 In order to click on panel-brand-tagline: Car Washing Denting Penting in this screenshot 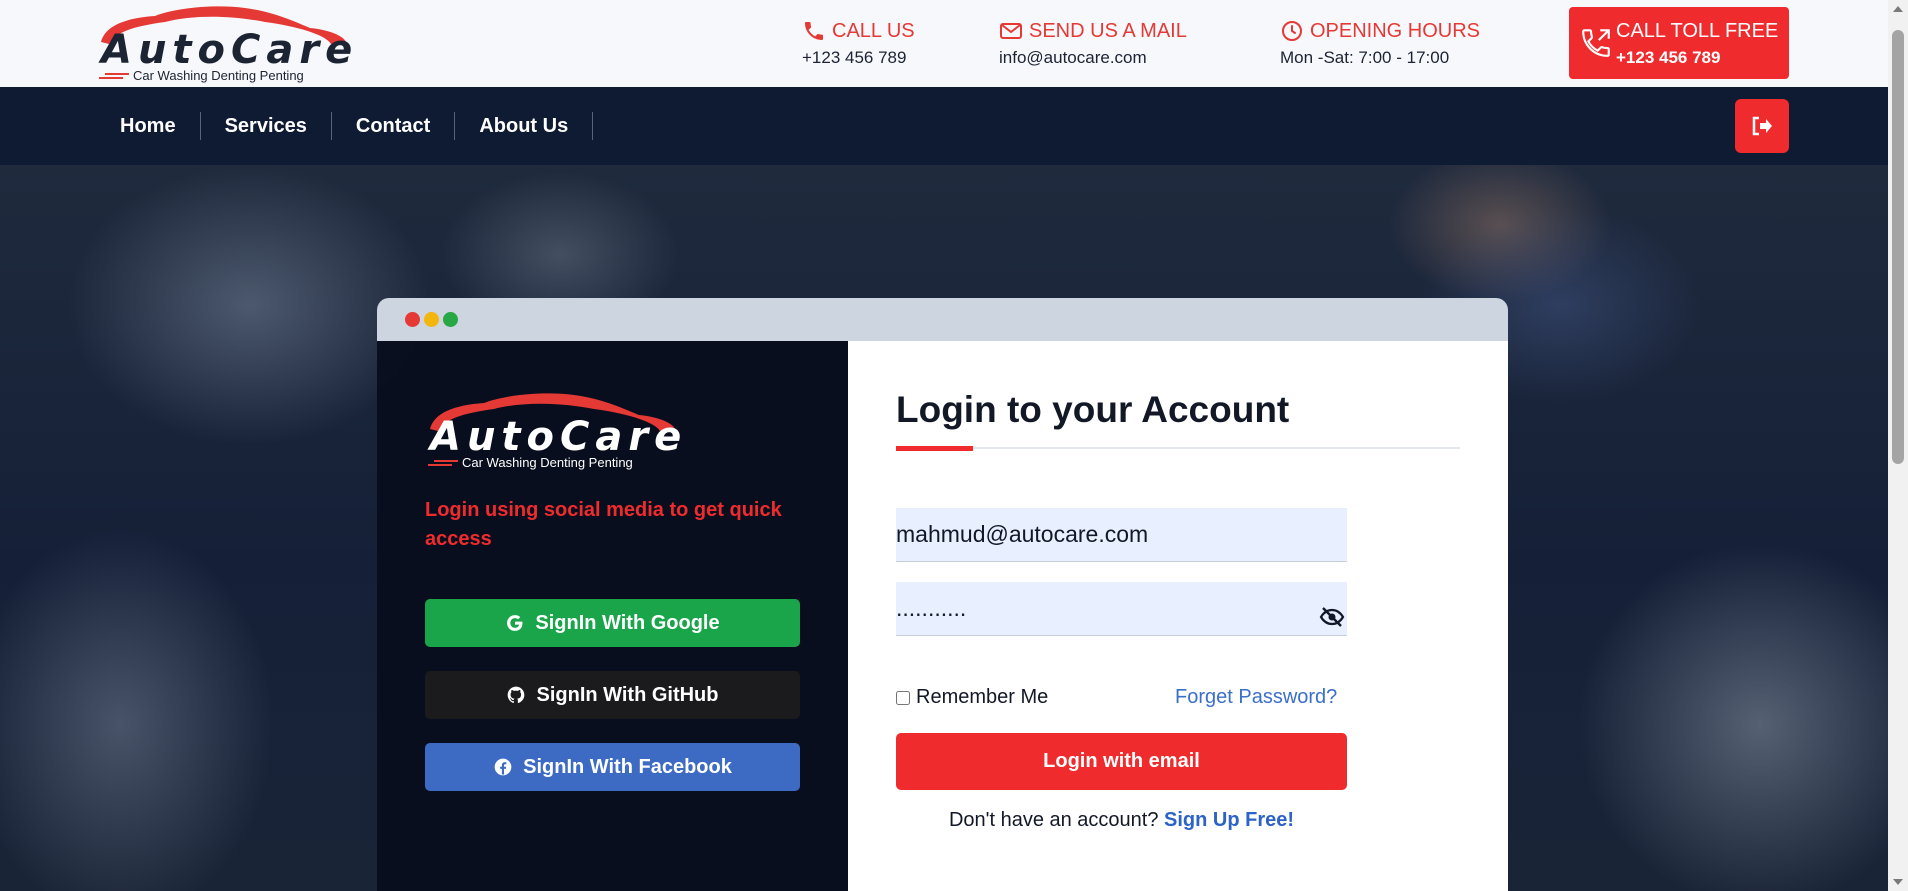, I will do `click(547, 462)`.